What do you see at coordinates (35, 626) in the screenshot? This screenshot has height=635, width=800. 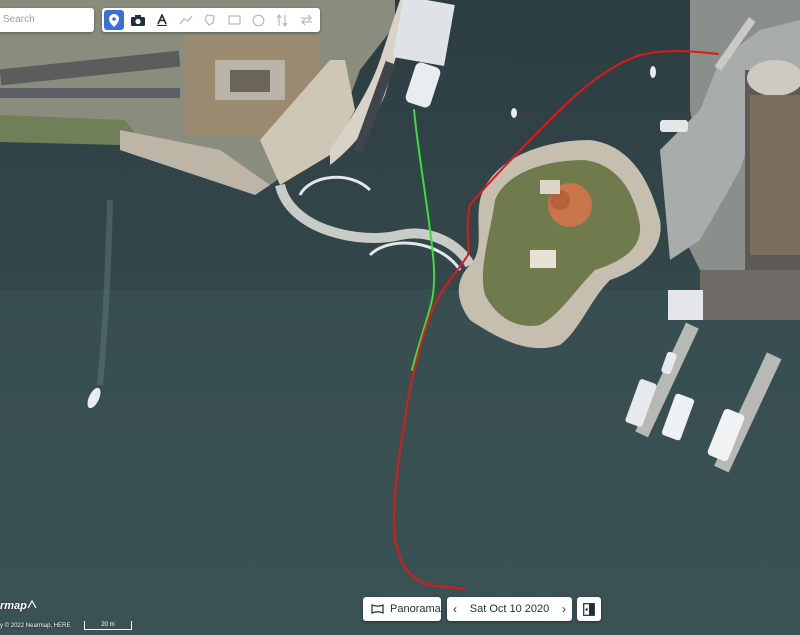 I see `copyright-text: y © 2022 Nearmap, HERE` at bounding box center [35, 626].